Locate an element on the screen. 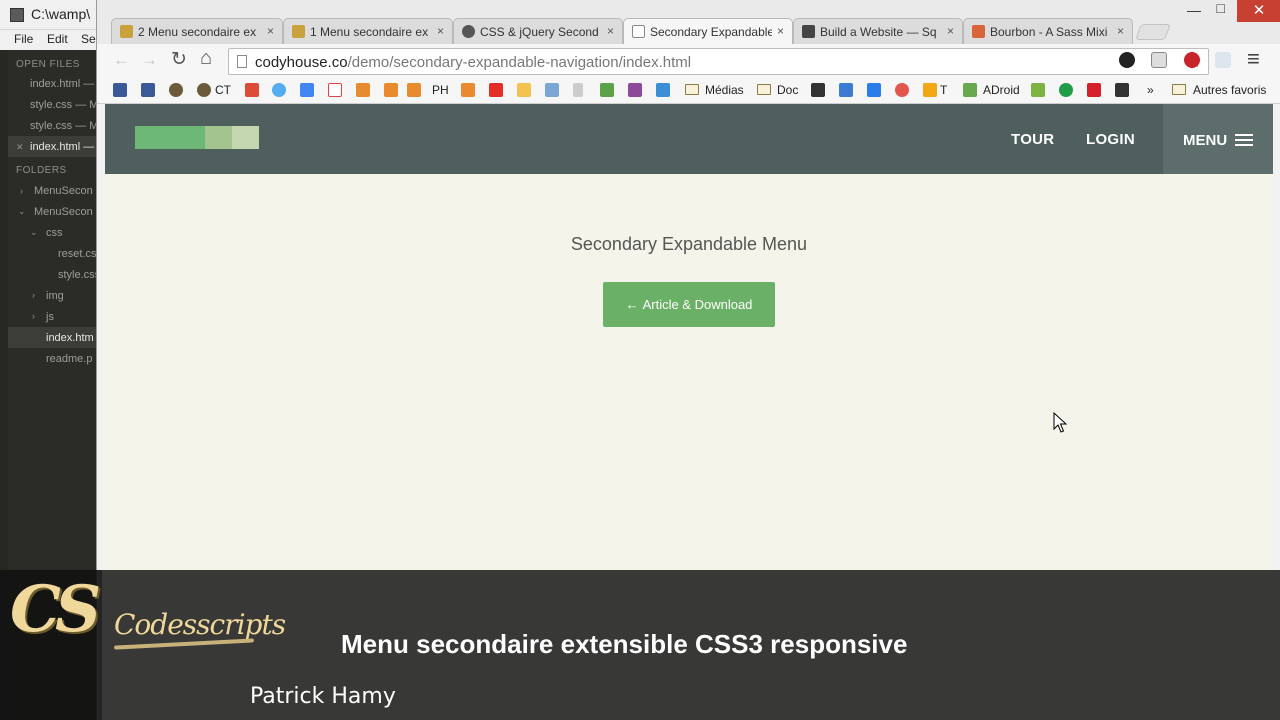 The height and width of the screenshot is (720, 1280). file-item: reset.cs is located at coordinates (77, 254).